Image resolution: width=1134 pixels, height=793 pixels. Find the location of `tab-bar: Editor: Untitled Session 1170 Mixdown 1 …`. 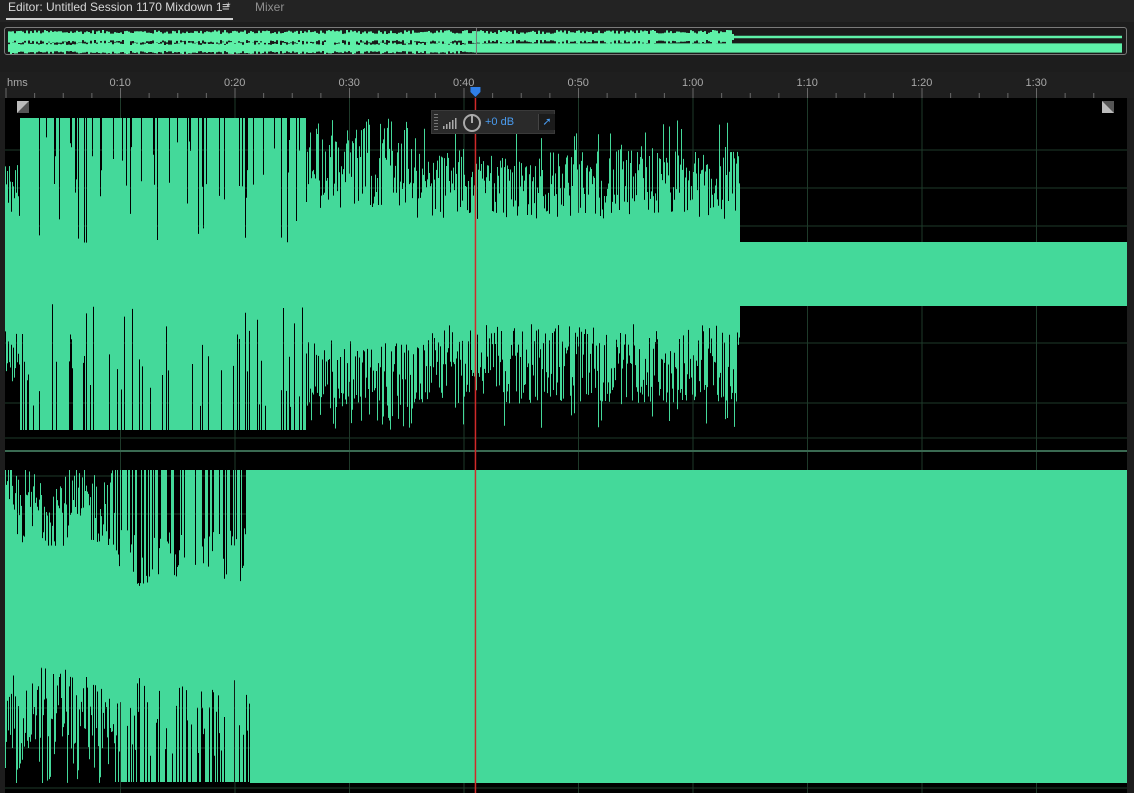

tab-bar: Editor: Untitled Session 1170 Mixdown 1 … is located at coordinates (567, 11).